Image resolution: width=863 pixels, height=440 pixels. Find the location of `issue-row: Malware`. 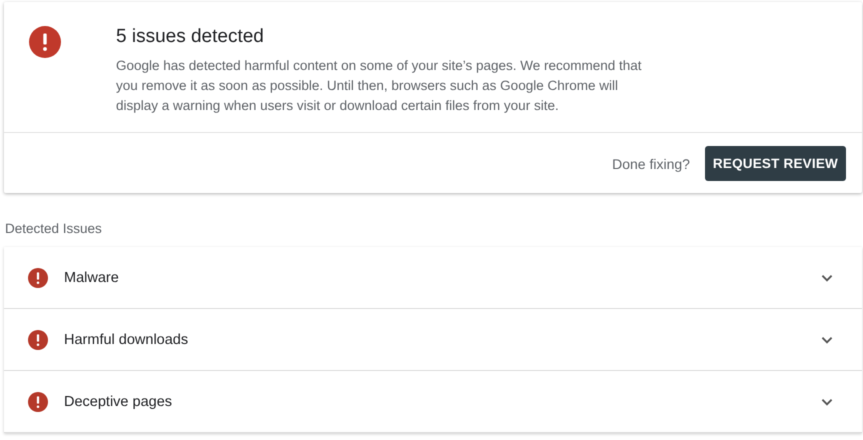

issue-row: Malware is located at coordinates (433, 278).